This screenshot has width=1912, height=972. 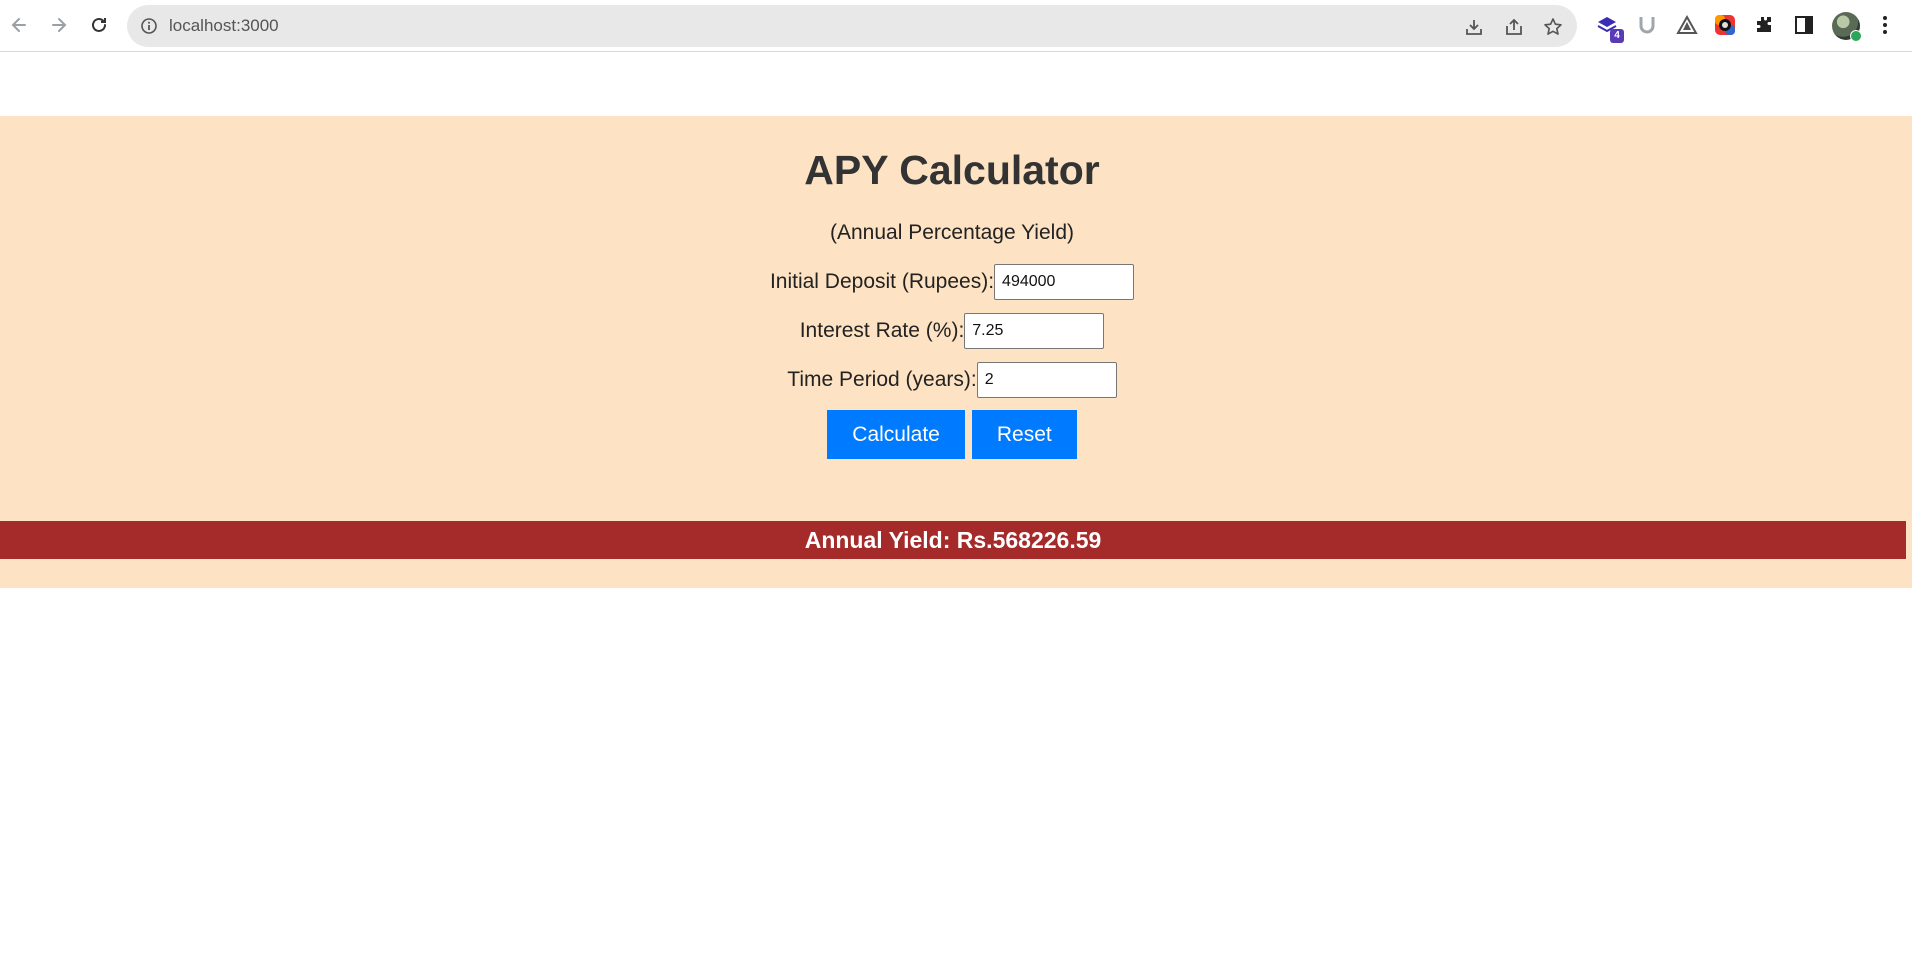 I want to click on reload-icon, so click(x=99, y=24).